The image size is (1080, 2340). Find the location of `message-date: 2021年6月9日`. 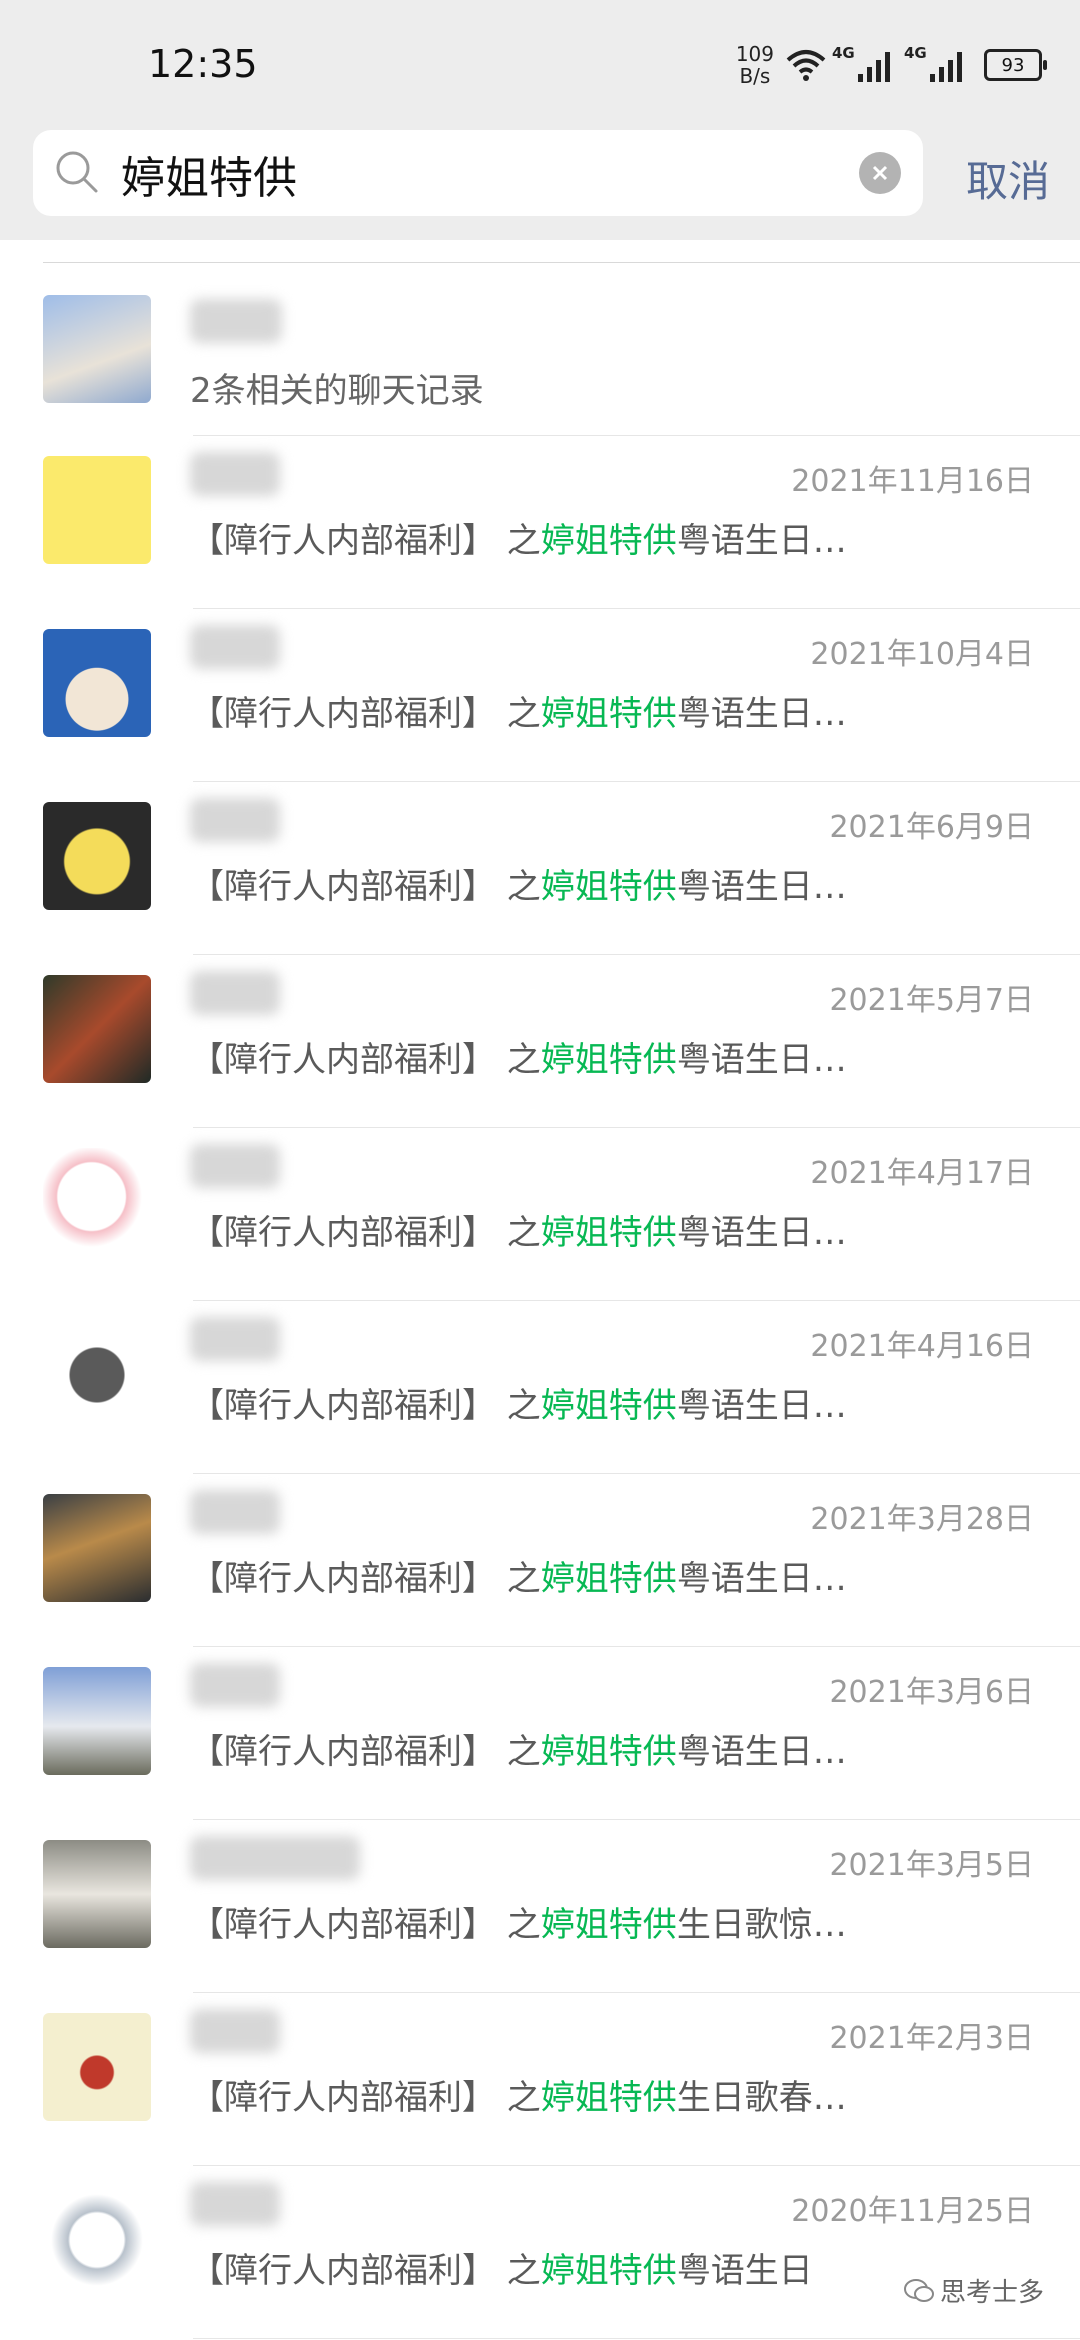

message-date: 2021年6月9日 is located at coordinates (931, 827).